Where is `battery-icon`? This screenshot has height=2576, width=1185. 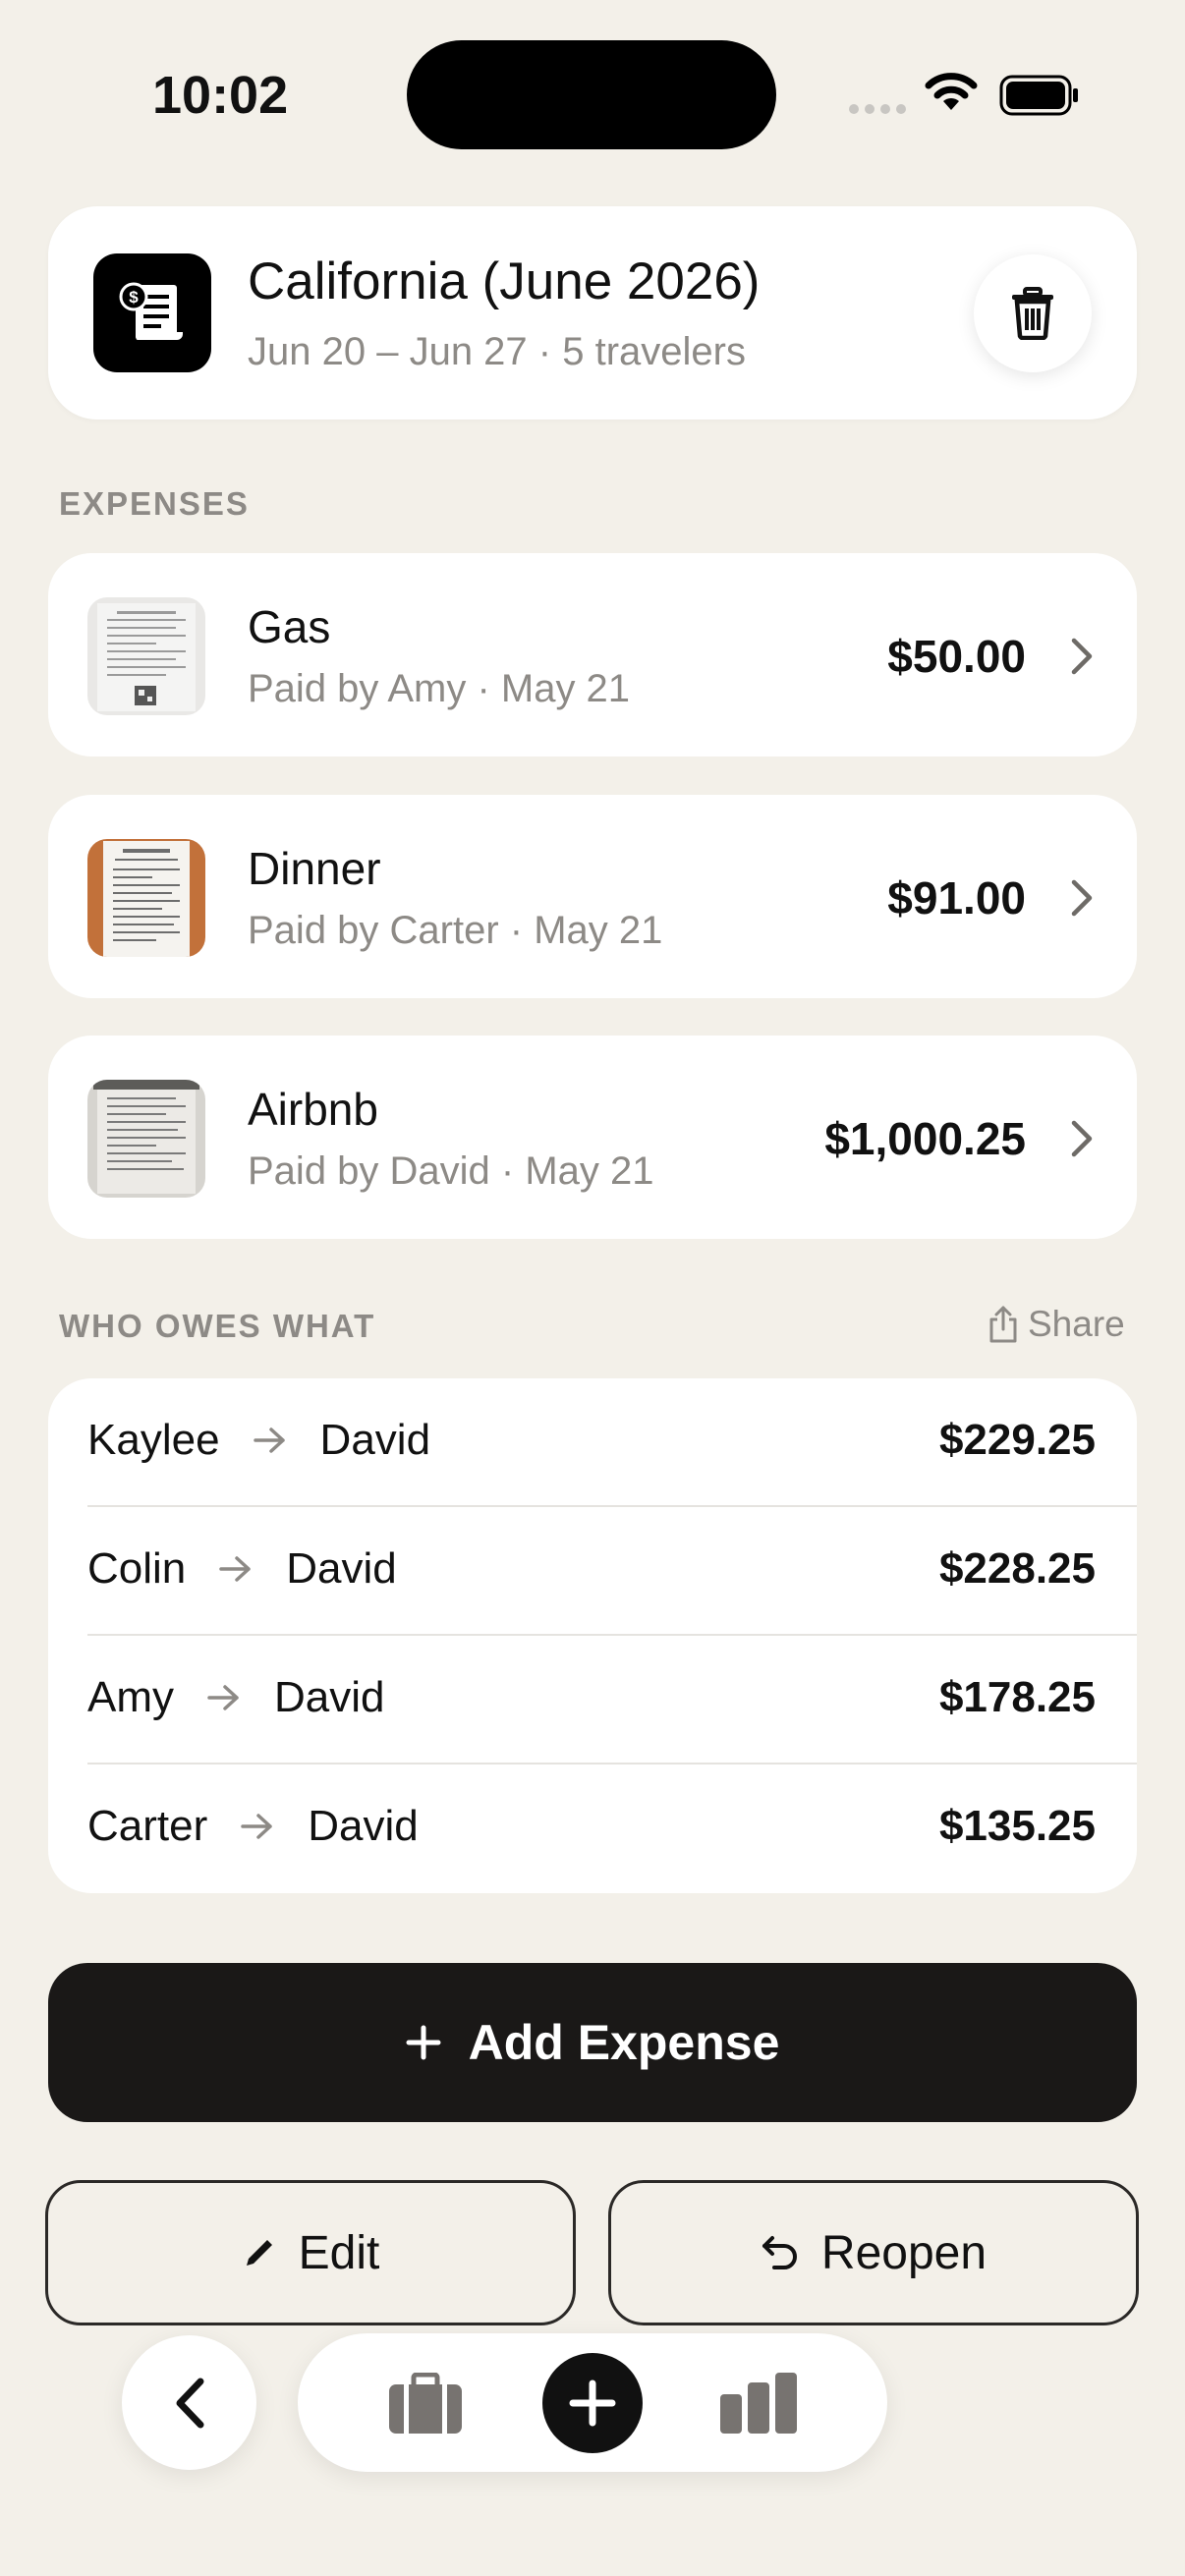
battery-icon is located at coordinates (1038, 95).